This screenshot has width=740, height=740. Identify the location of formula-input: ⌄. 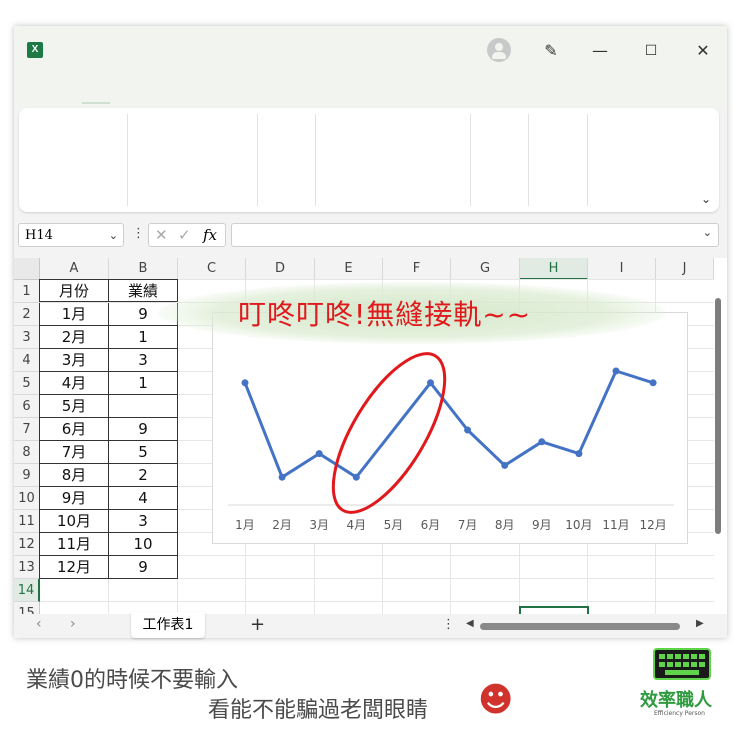
(475, 235).